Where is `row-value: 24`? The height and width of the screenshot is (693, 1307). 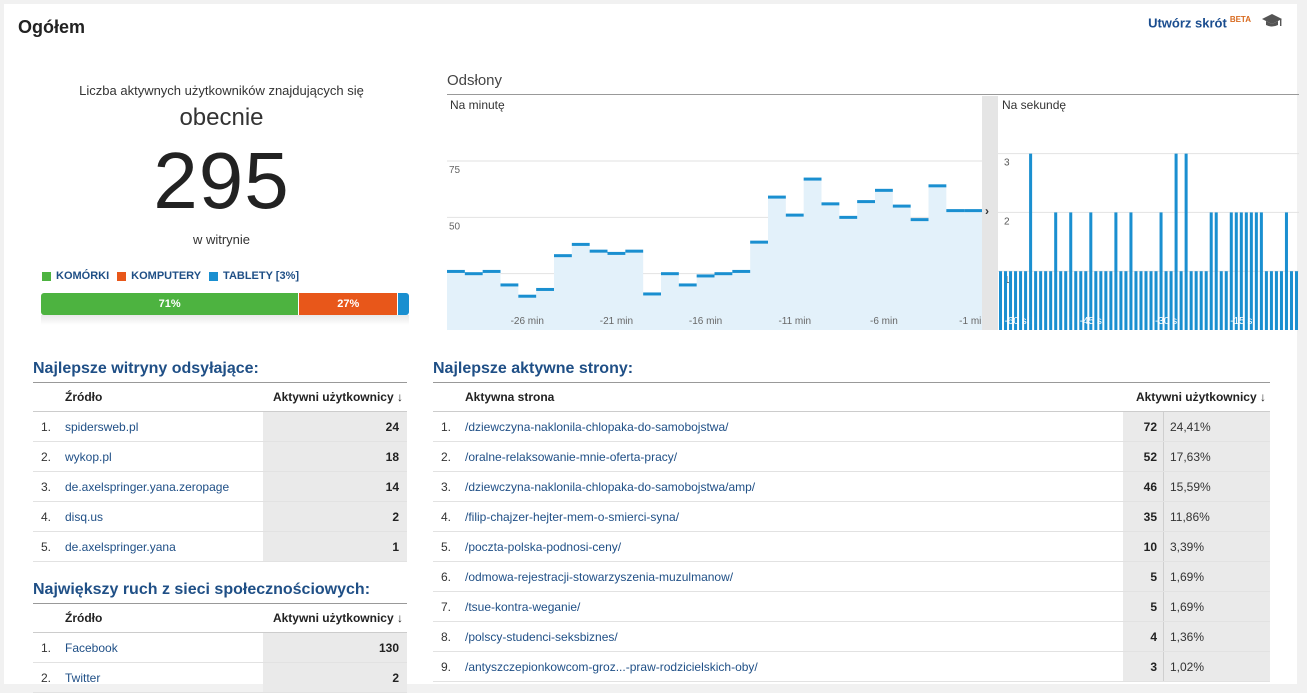 row-value: 24 is located at coordinates (335, 426).